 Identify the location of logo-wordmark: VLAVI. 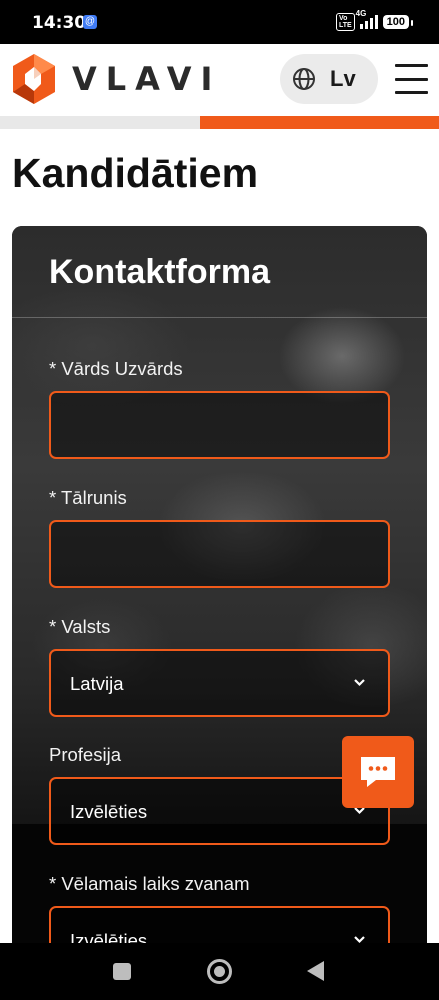
(146, 79).